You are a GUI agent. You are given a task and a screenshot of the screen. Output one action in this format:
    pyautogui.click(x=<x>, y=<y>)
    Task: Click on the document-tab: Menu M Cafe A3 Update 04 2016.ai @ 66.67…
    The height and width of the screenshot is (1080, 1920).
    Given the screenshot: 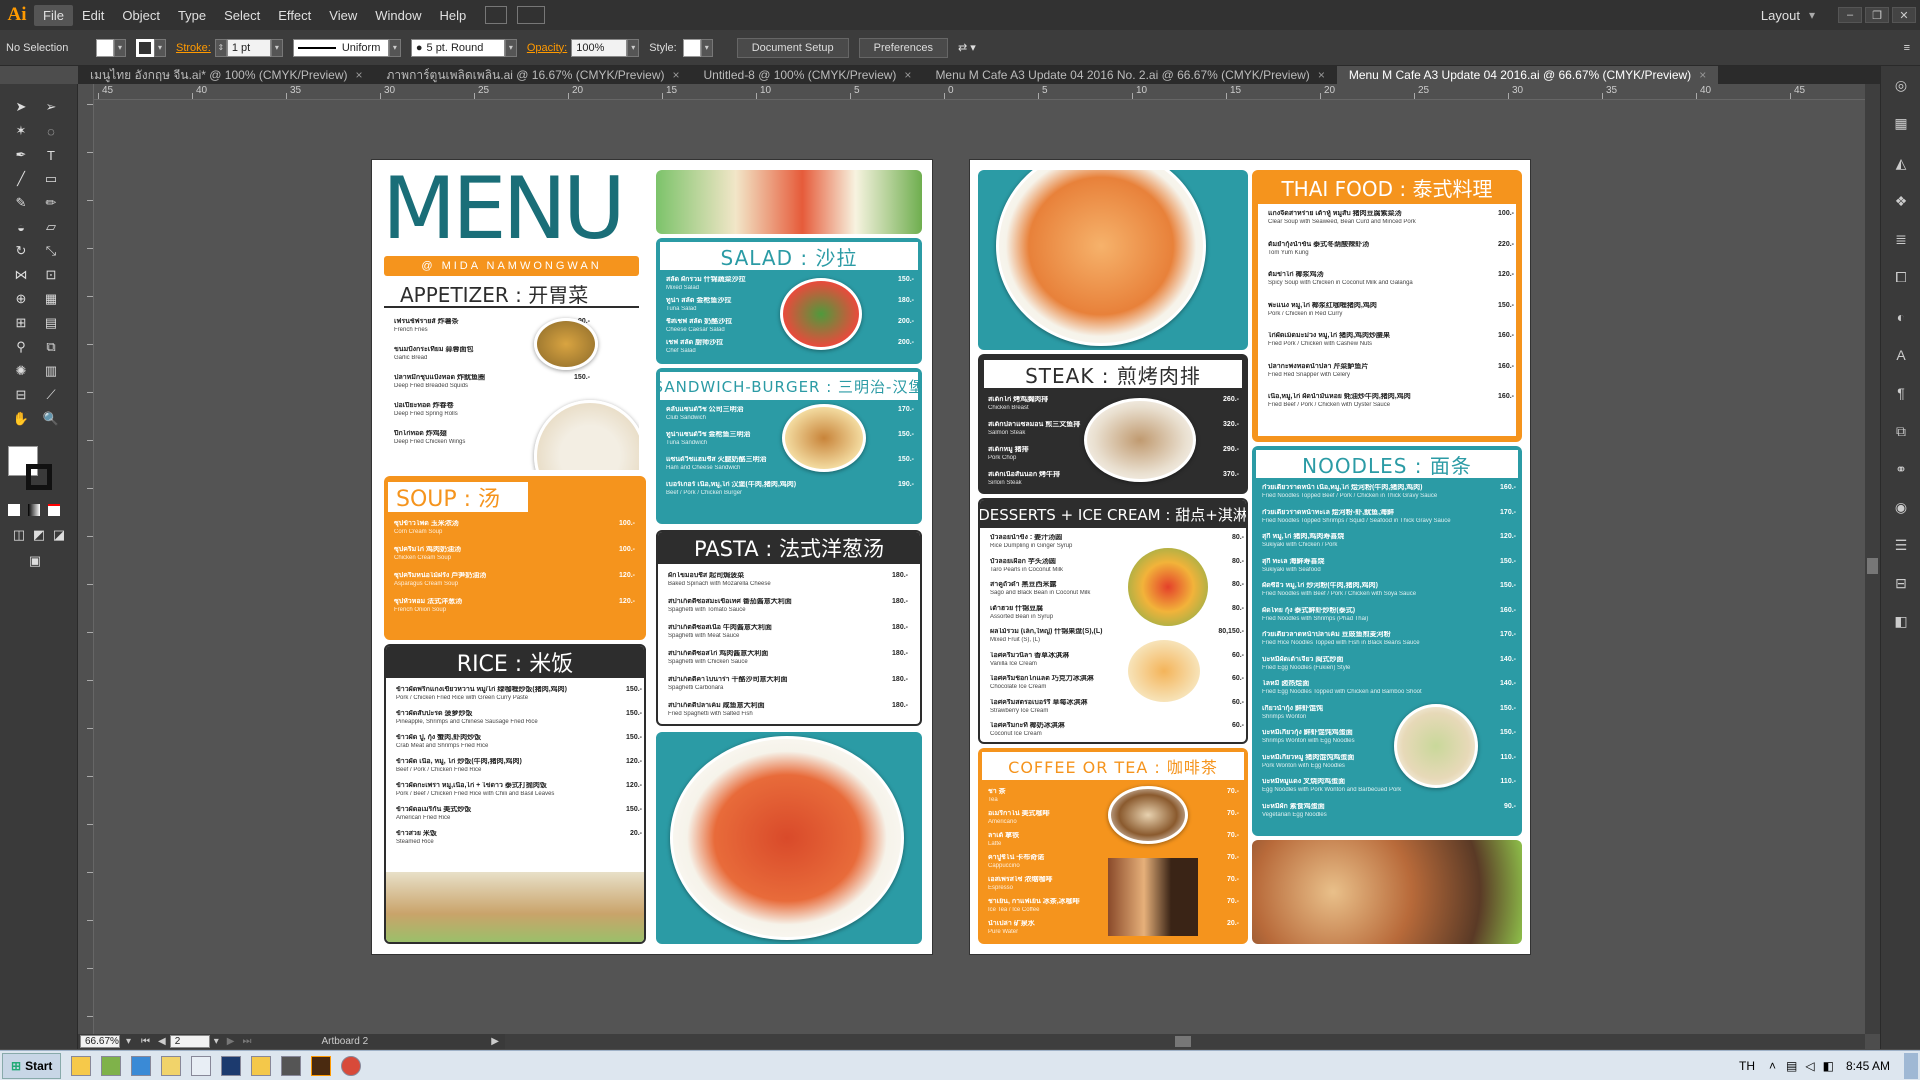 What is the action you would take?
    pyautogui.click(x=1527, y=75)
    